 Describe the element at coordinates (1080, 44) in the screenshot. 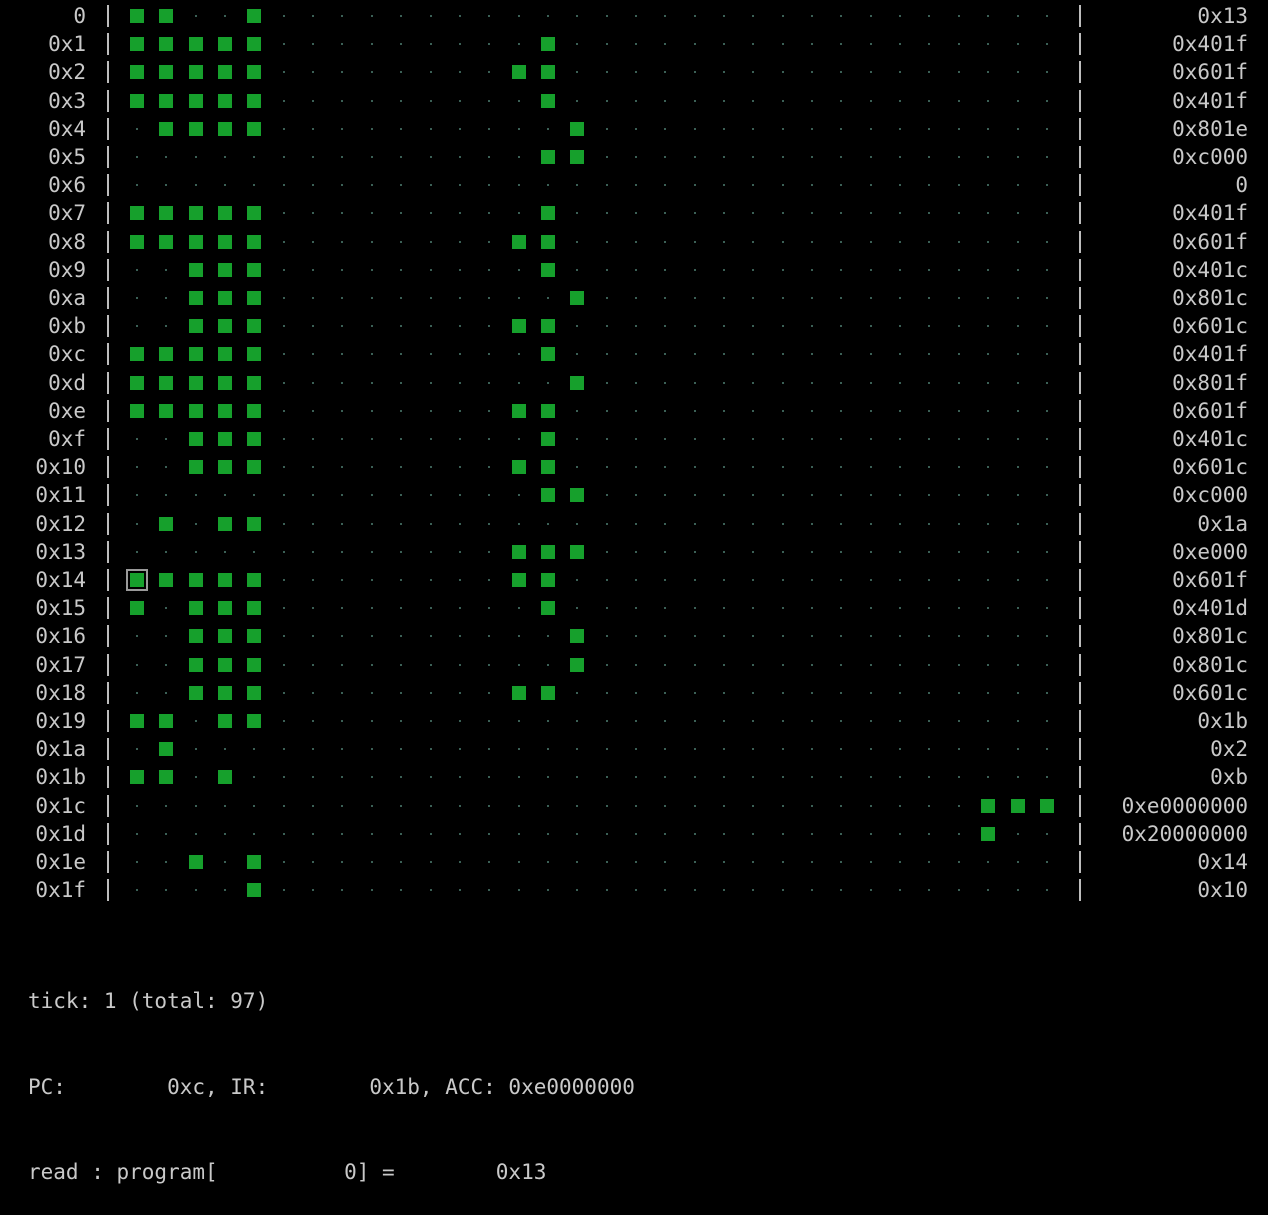

I see `grid-border-right` at that location.